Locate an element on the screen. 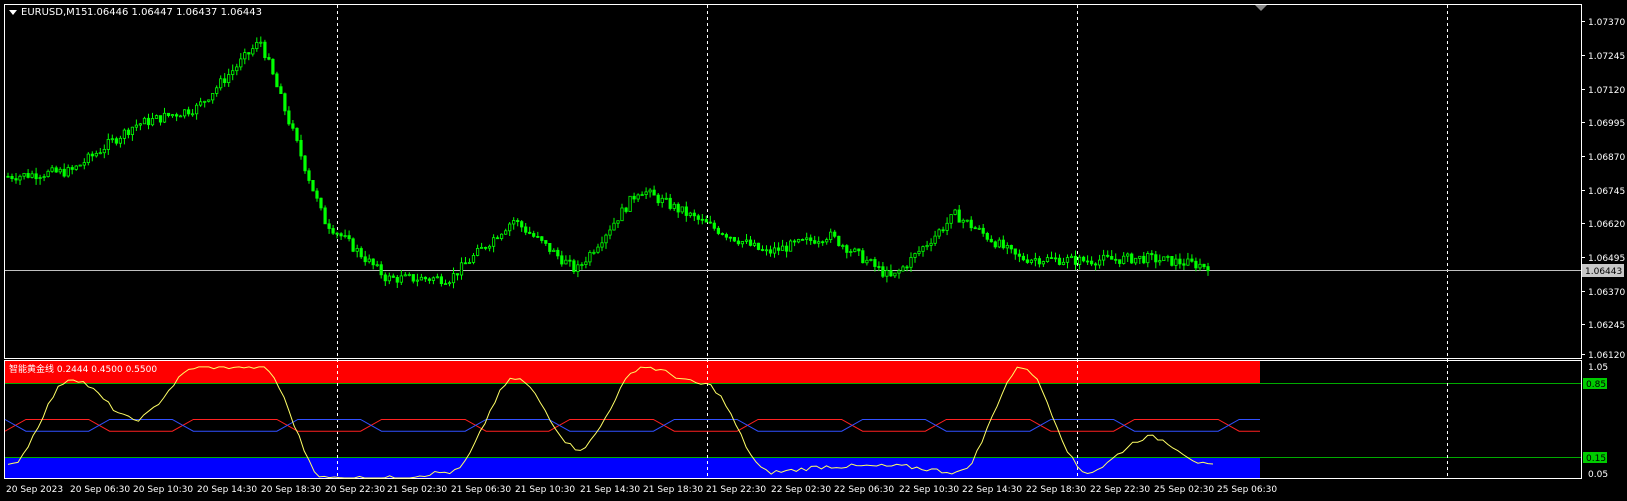 The width and height of the screenshot is (1627, 501). current-price-label: 1.06443 is located at coordinates (1603, 272).